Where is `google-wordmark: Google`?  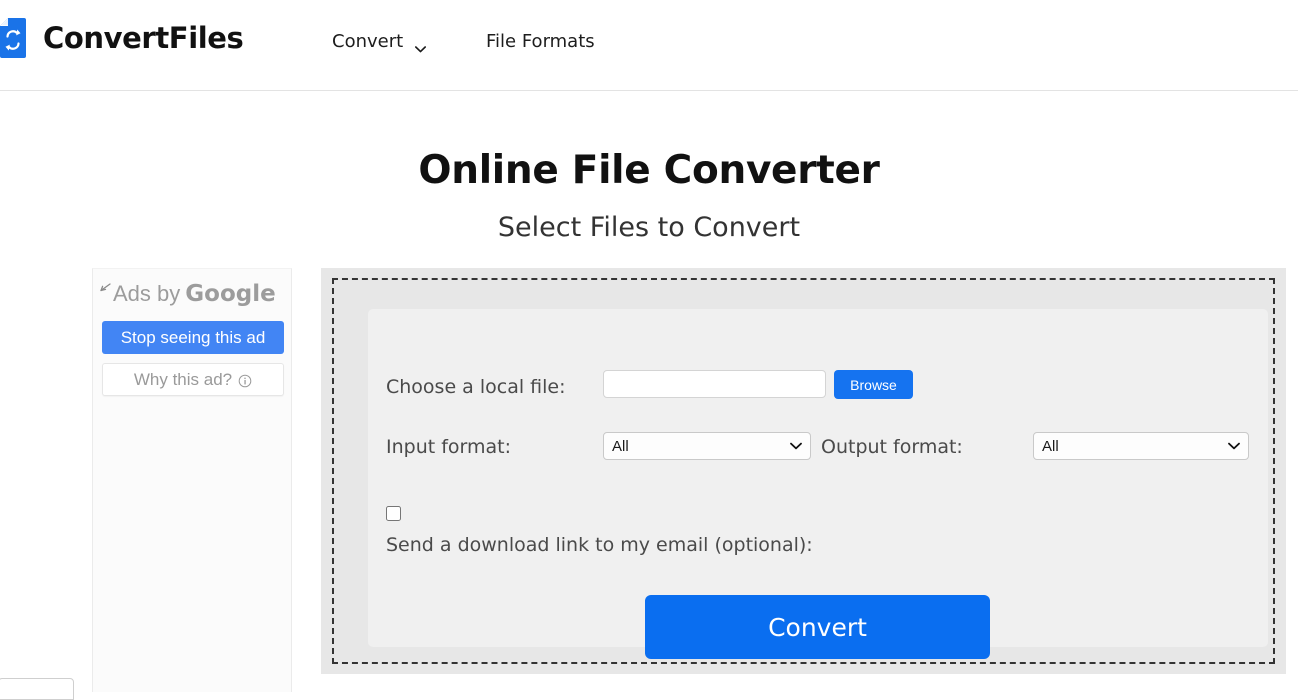 google-wordmark: Google is located at coordinates (230, 294).